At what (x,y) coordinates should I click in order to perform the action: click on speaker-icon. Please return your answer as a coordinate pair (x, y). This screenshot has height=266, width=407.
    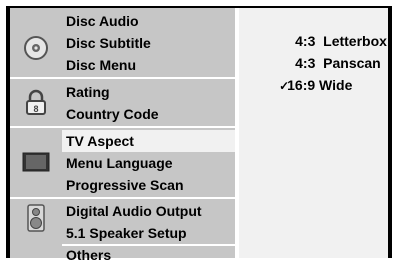
    Looking at the image, I should click on (36, 218).